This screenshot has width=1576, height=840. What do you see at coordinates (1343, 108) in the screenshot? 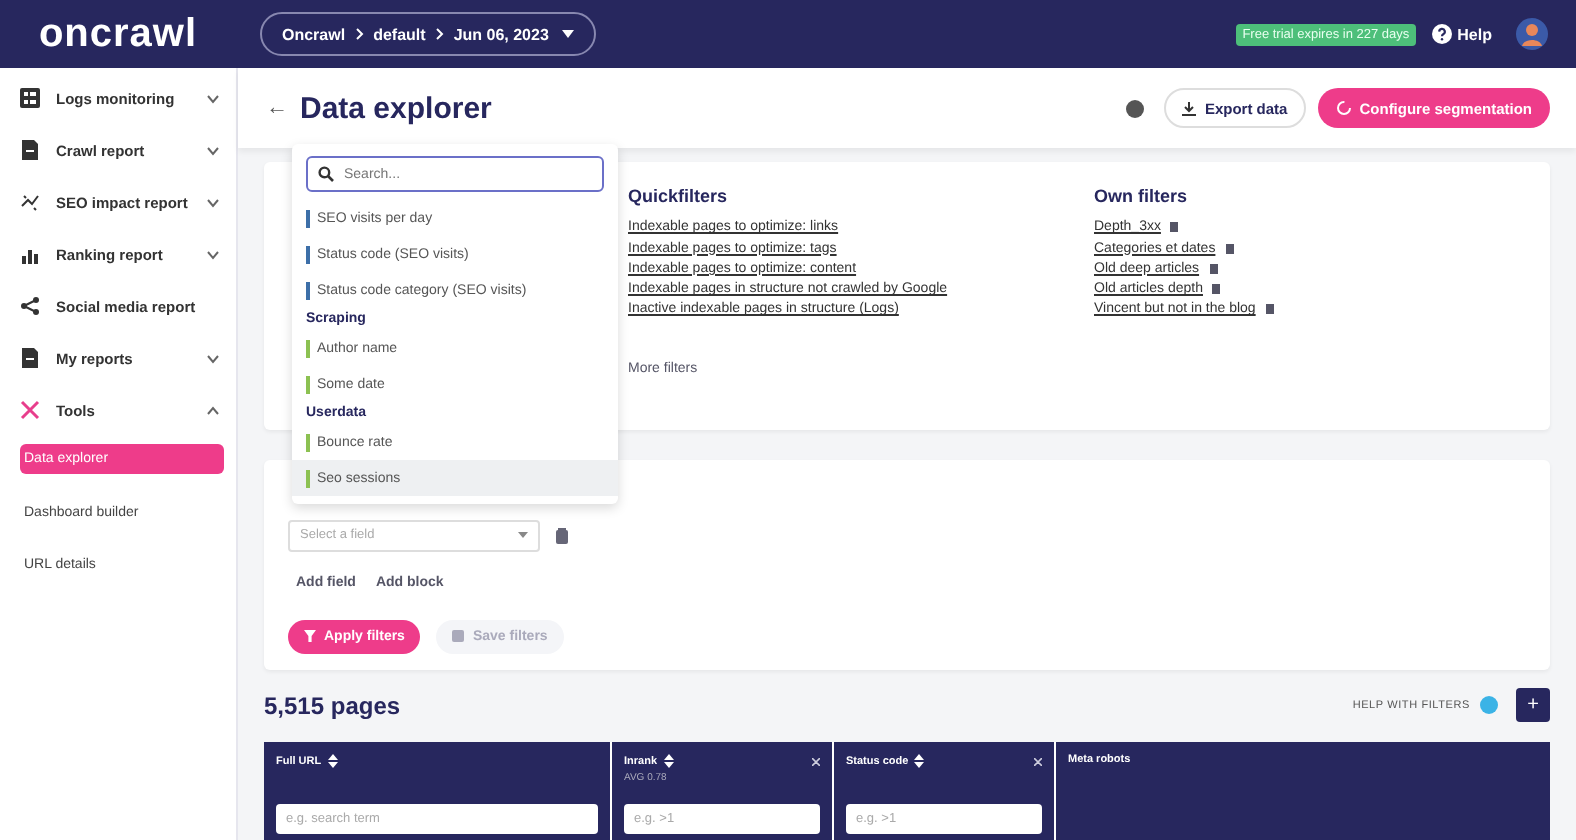
I see `refresh-icon` at bounding box center [1343, 108].